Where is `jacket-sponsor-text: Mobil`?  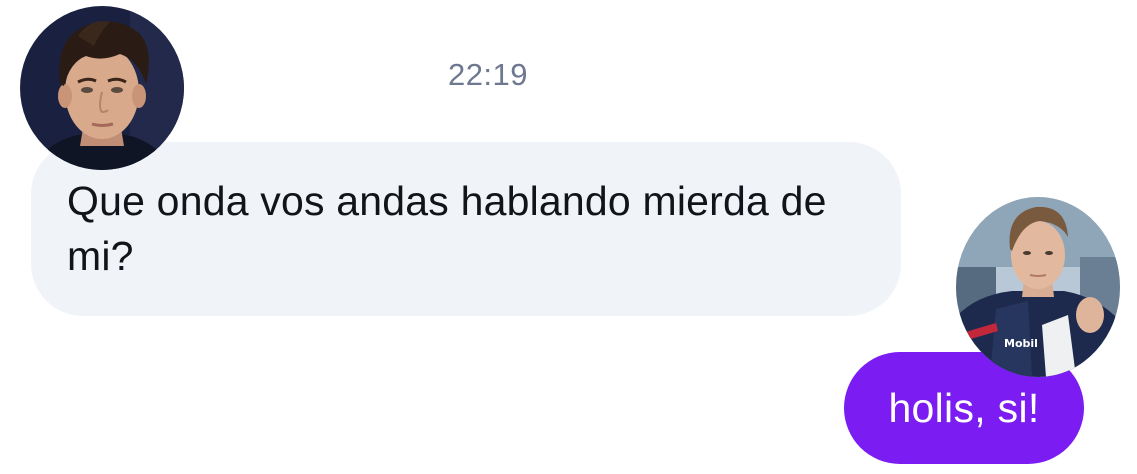 jacket-sponsor-text: Mobil is located at coordinates (1021, 343).